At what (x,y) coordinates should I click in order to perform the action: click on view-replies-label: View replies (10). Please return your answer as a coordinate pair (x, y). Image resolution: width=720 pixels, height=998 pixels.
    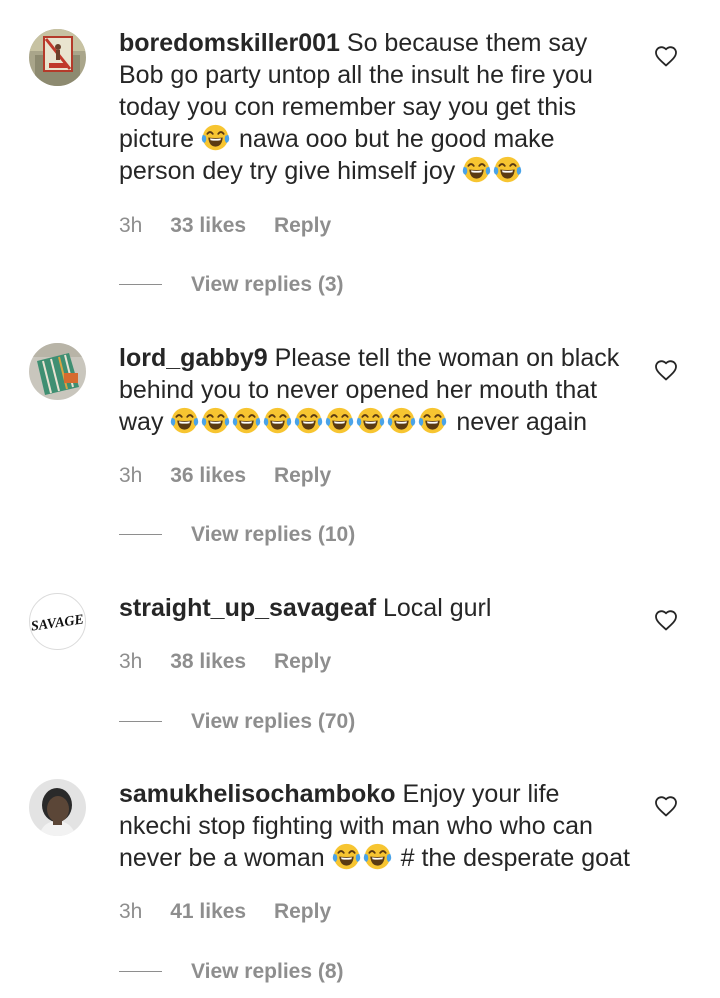
    Looking at the image, I should click on (273, 534).